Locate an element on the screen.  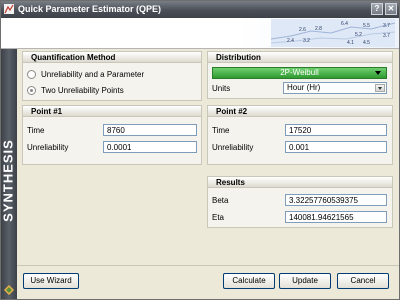
brand-logo-icon is located at coordinates (9, 290).